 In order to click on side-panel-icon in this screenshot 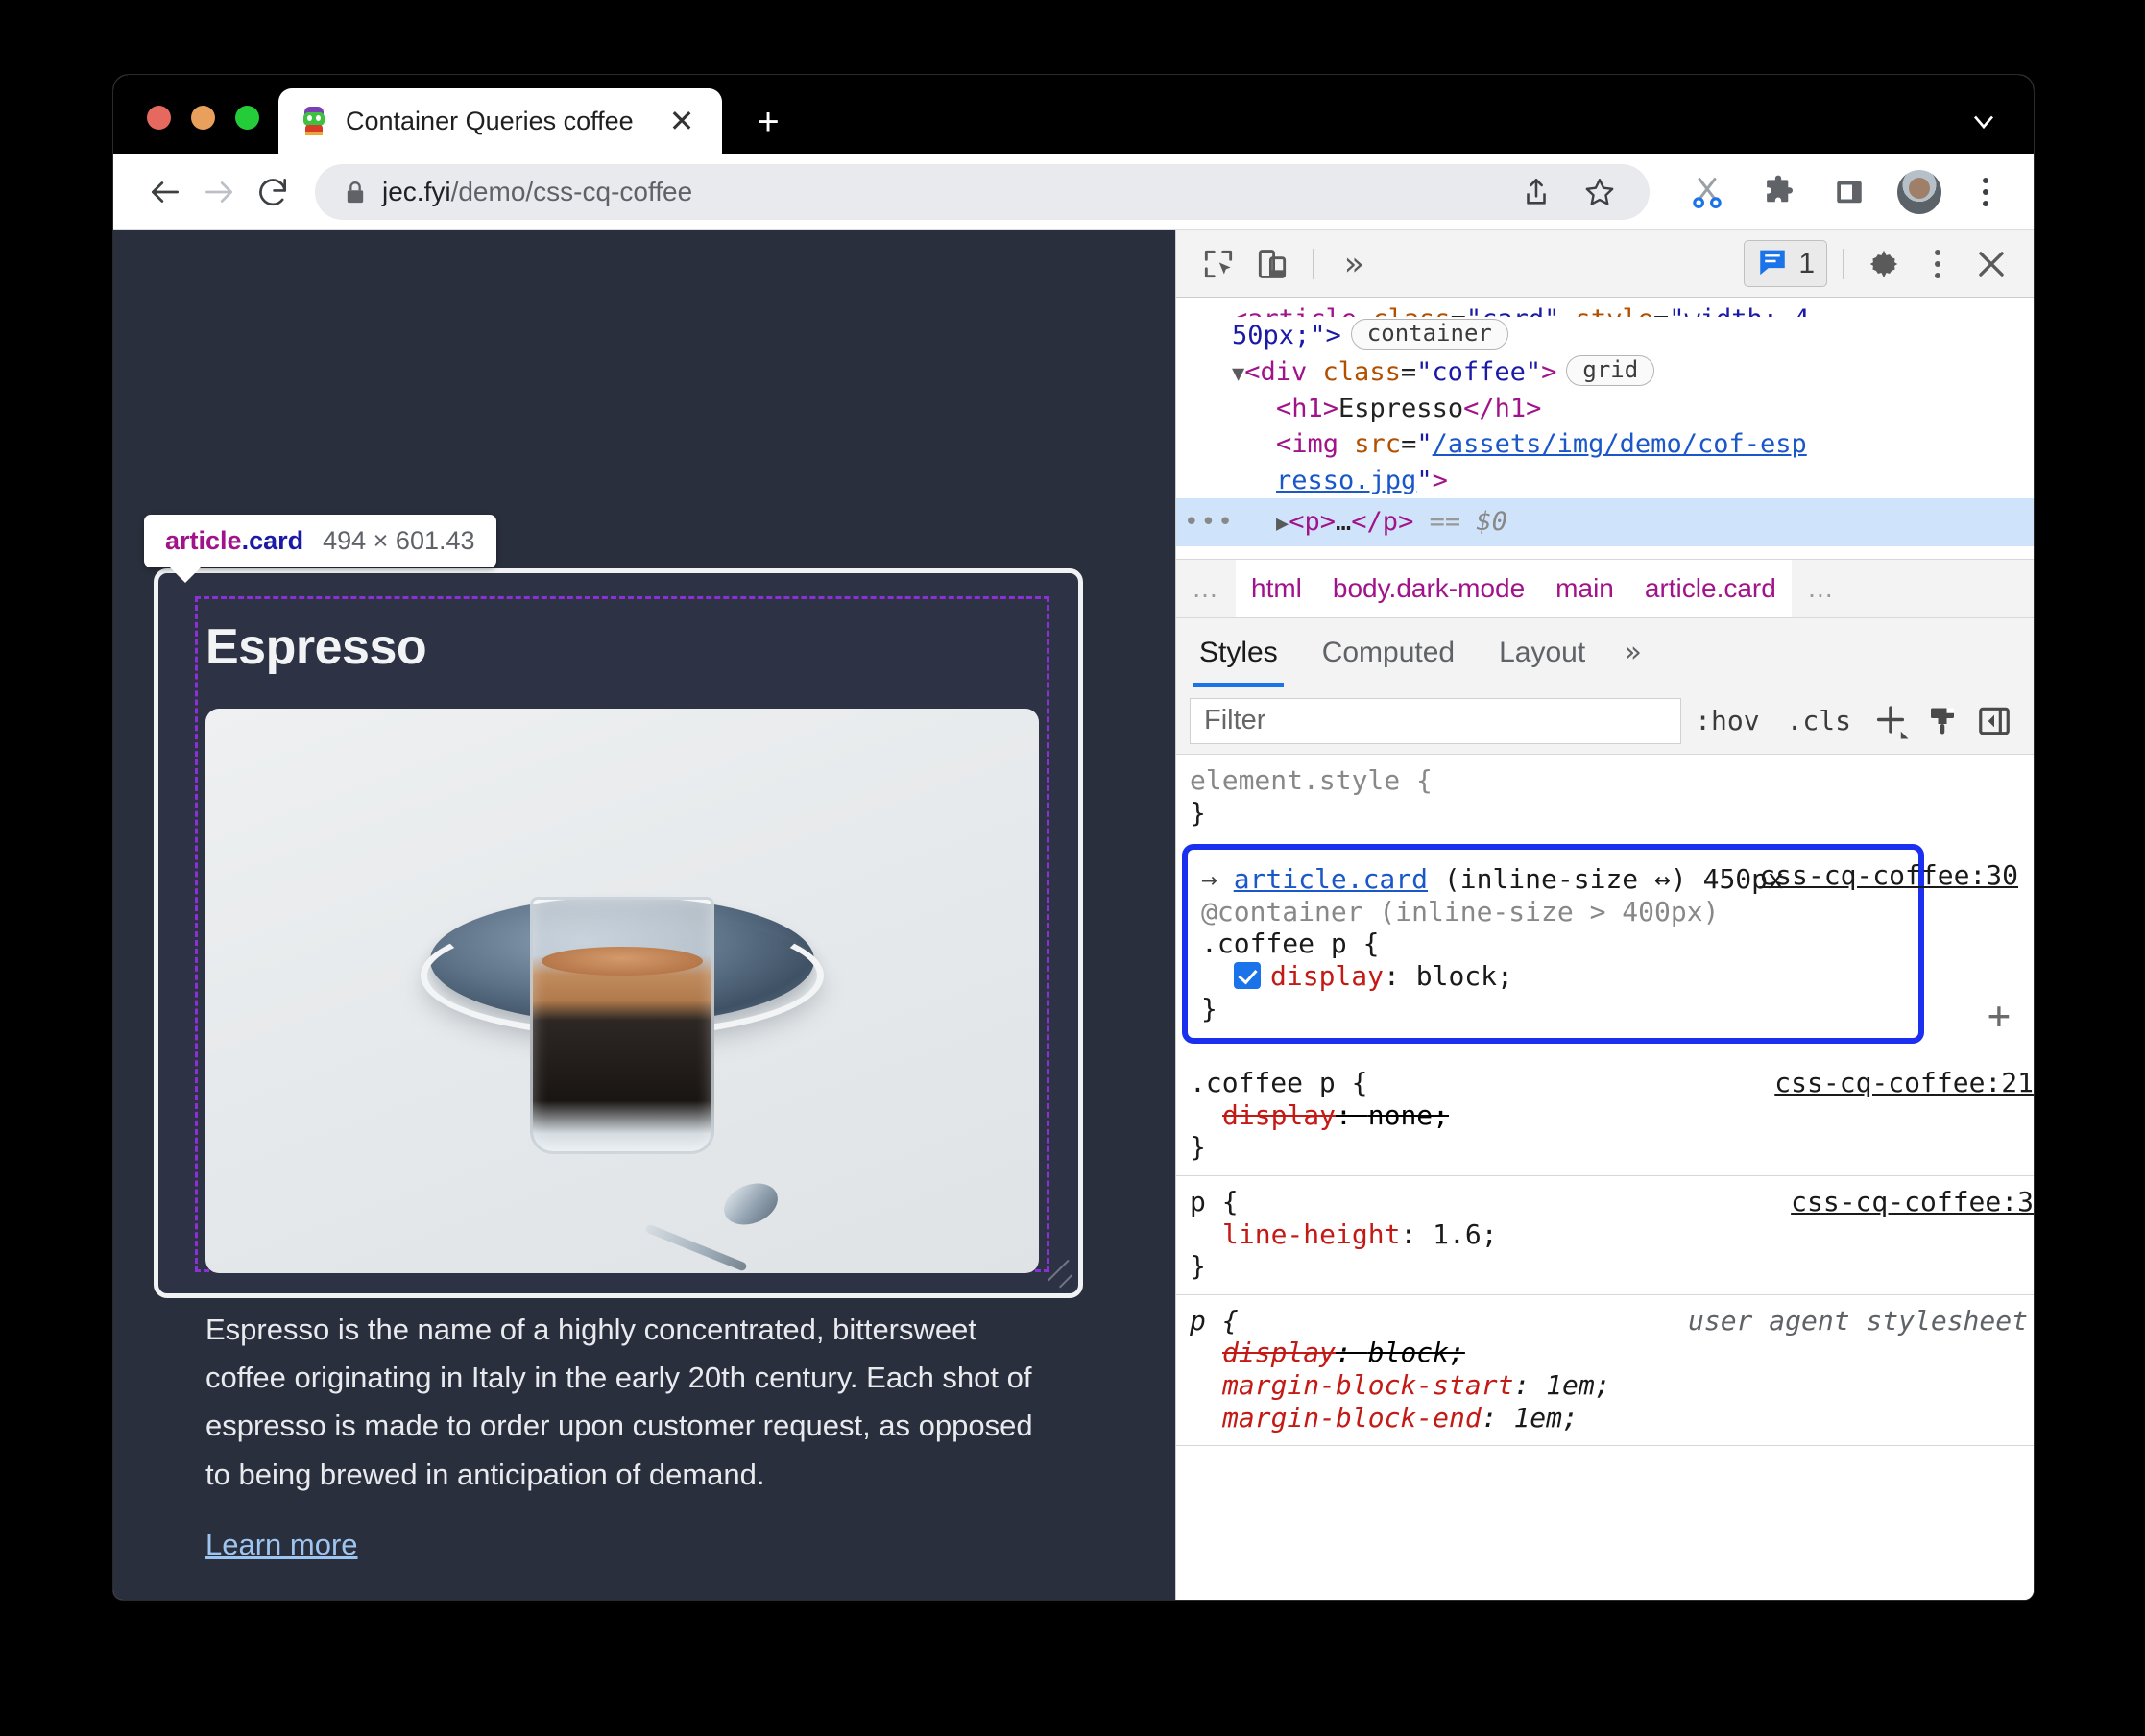, I will do `click(1849, 192)`.